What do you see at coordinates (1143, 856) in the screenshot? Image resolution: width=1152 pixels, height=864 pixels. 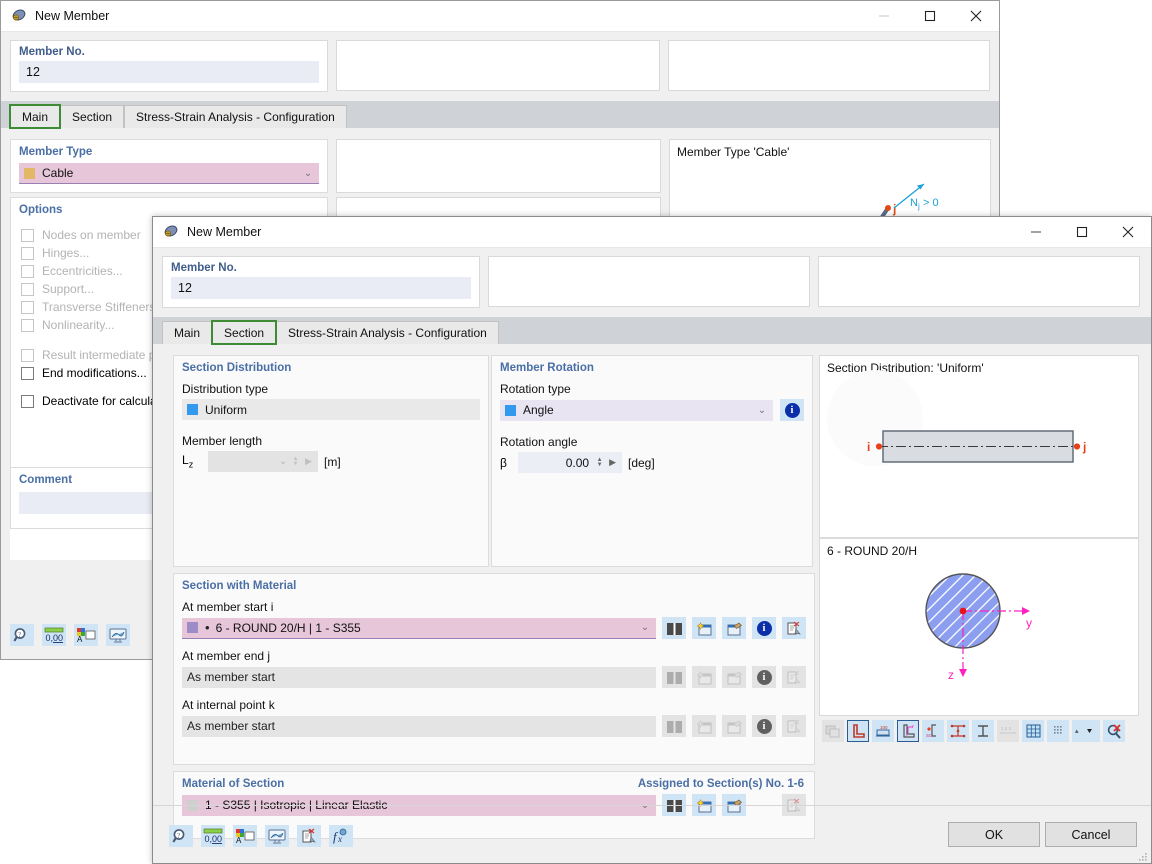 I see `resize-grip` at bounding box center [1143, 856].